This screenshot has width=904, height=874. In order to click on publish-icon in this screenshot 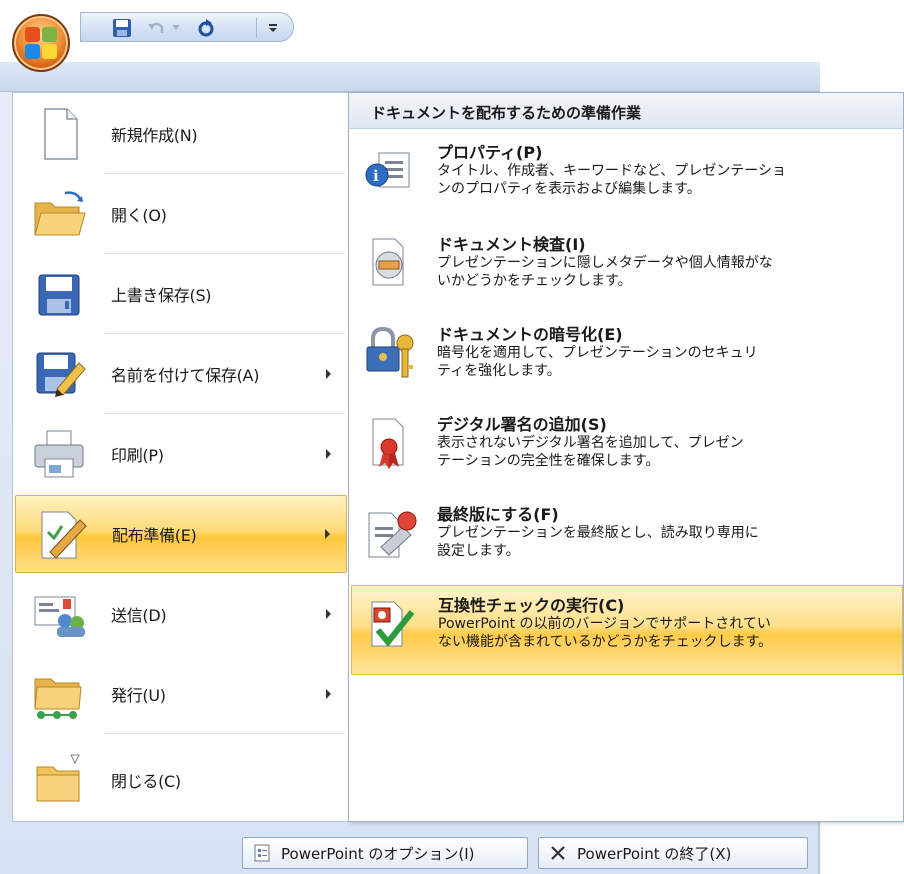, I will do `click(59, 694)`.